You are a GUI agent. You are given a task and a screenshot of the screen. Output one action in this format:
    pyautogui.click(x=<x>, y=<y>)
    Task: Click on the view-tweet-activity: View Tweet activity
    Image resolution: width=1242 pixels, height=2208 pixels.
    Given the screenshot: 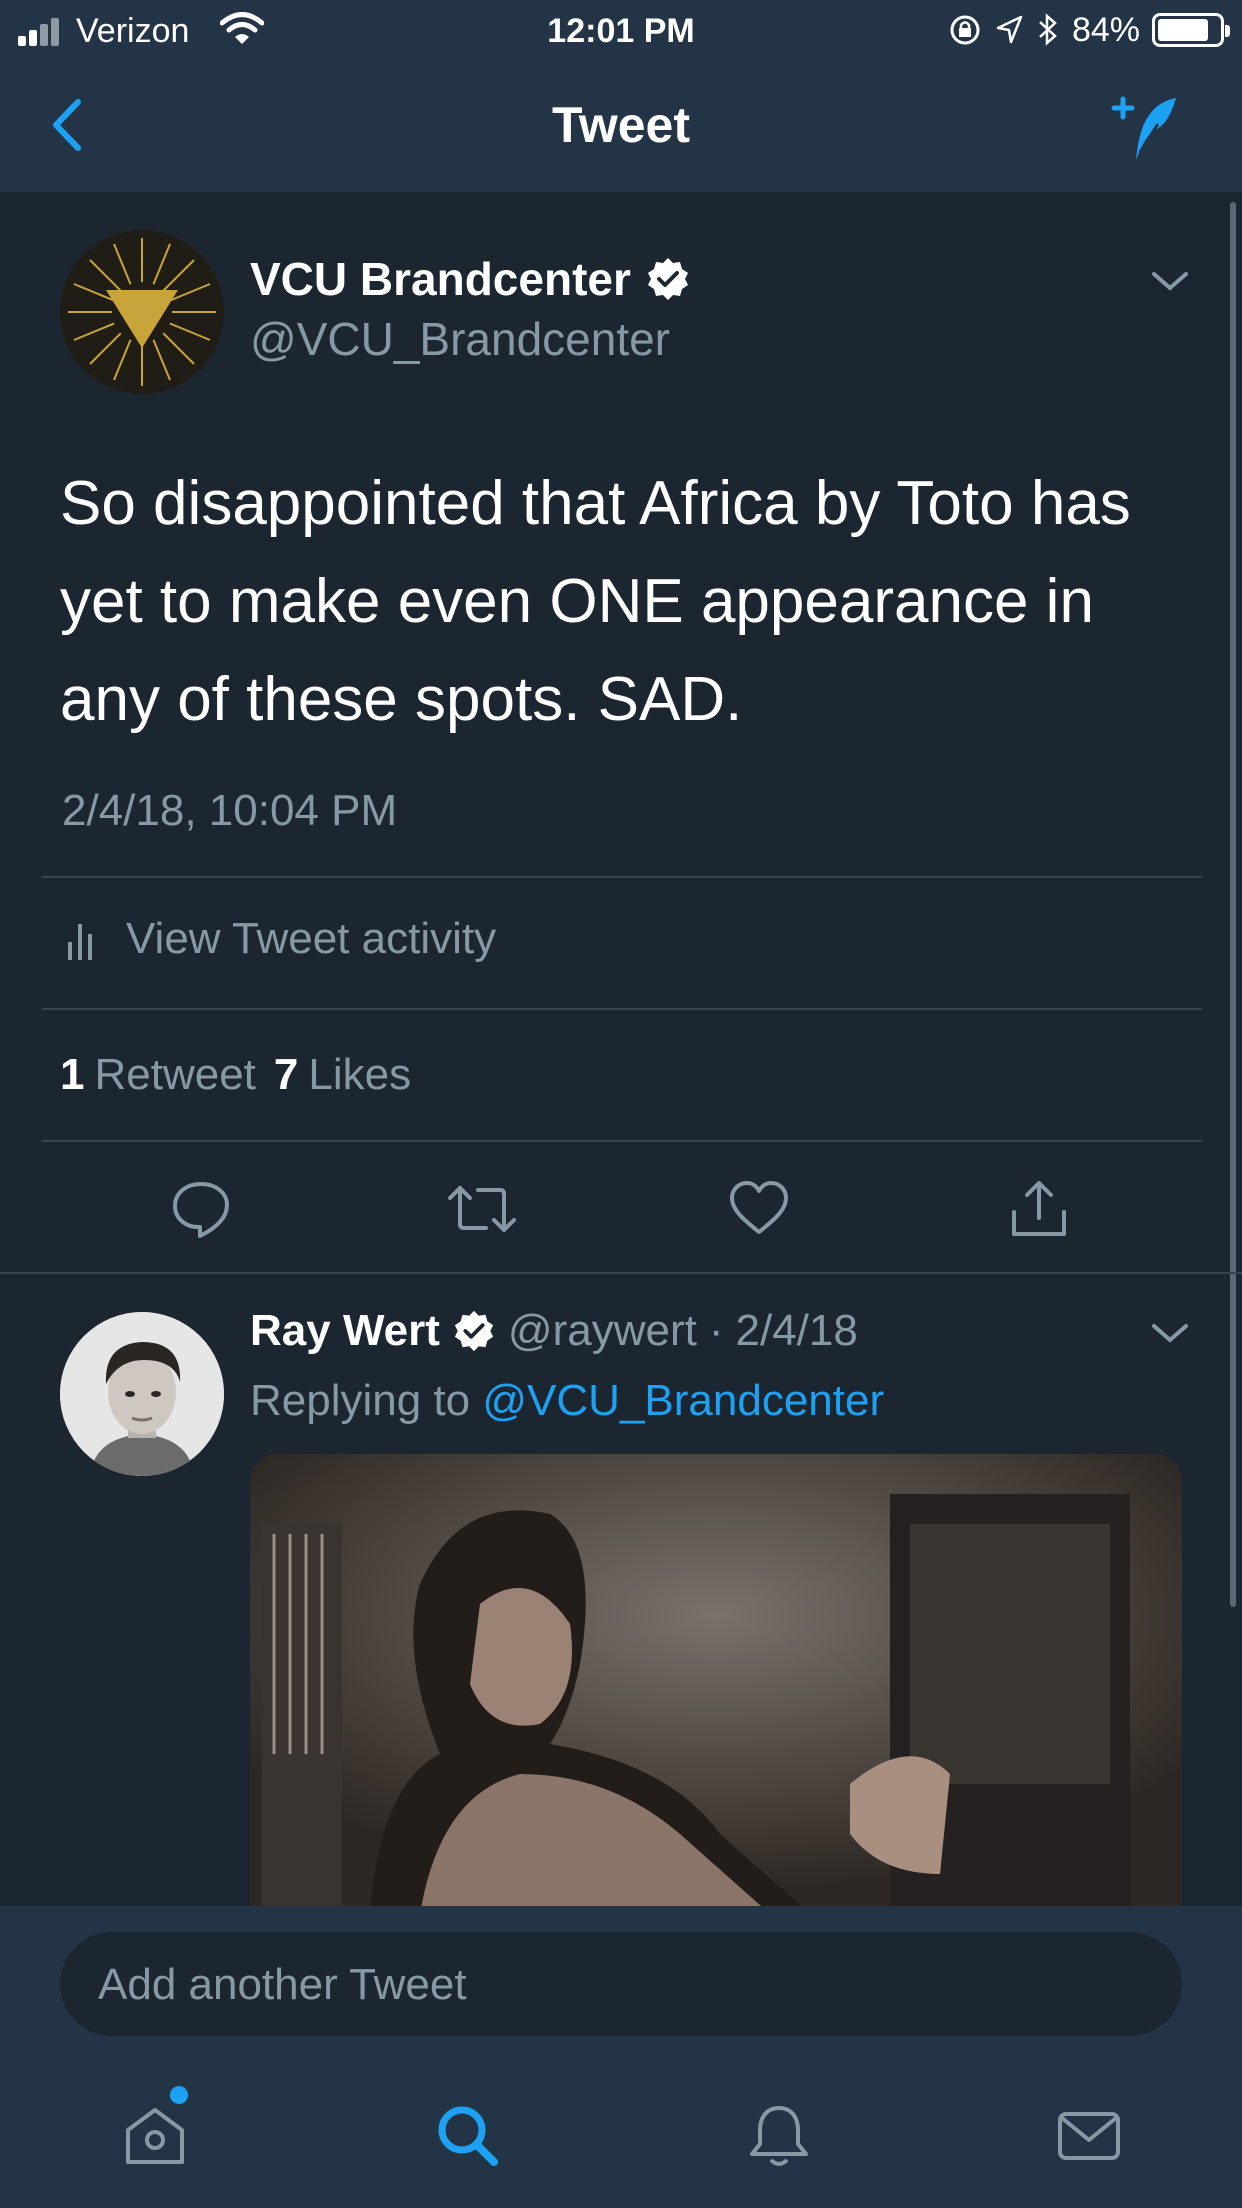 What is the action you would take?
    pyautogui.click(x=281, y=939)
    